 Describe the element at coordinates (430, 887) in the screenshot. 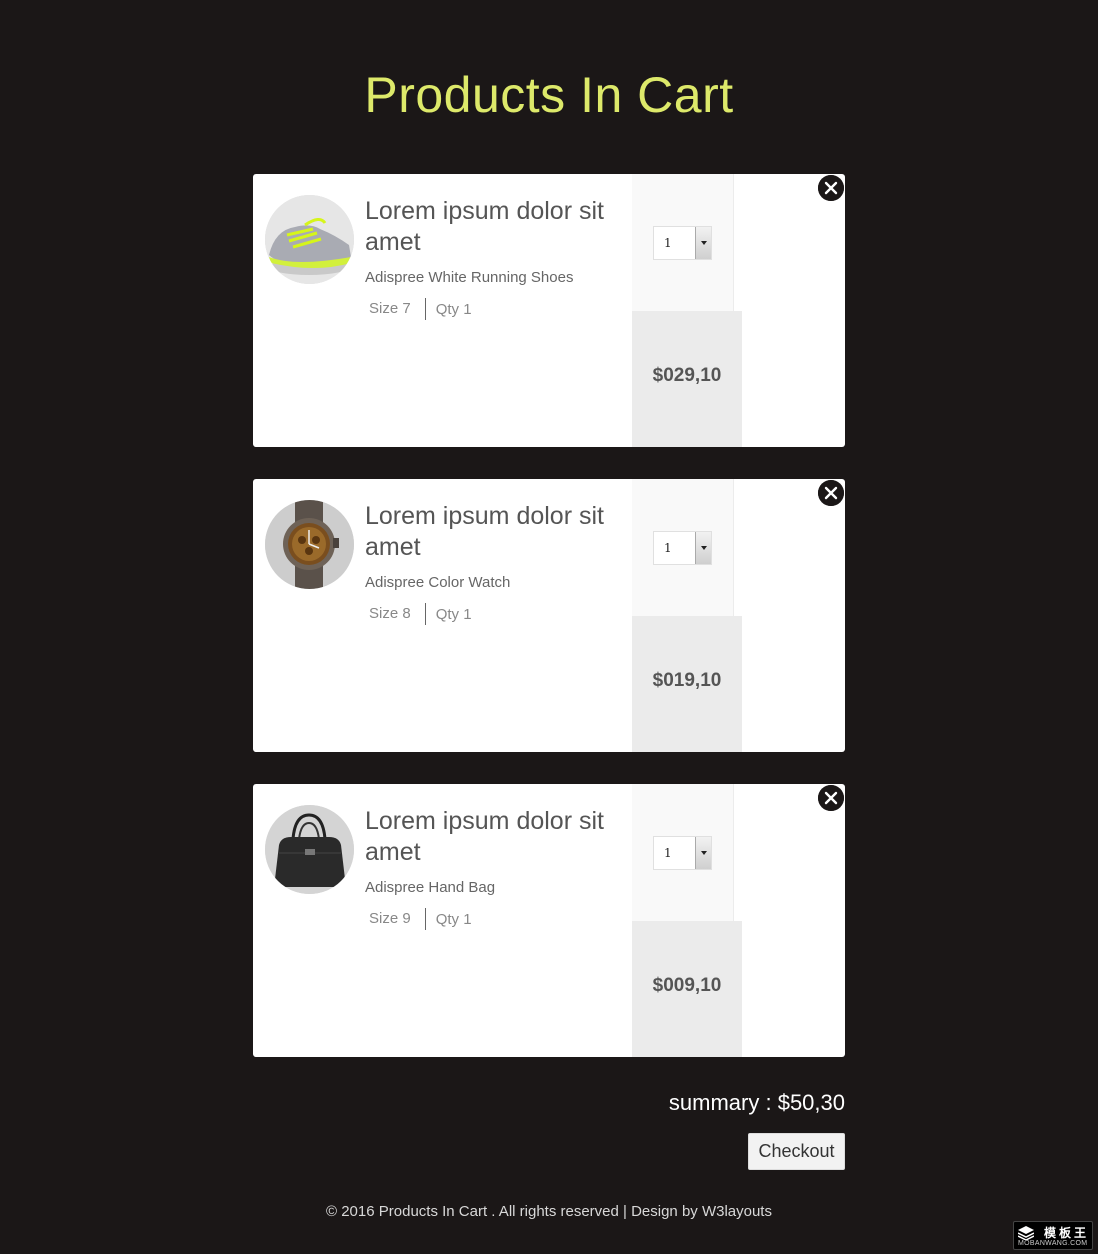

I see `item-description: Adispree Hand Bag` at that location.